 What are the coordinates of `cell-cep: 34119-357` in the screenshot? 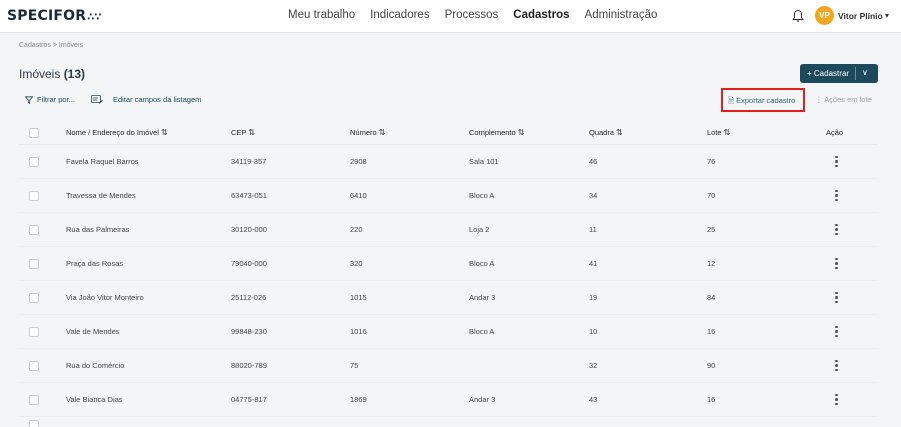 It's located at (249, 161).